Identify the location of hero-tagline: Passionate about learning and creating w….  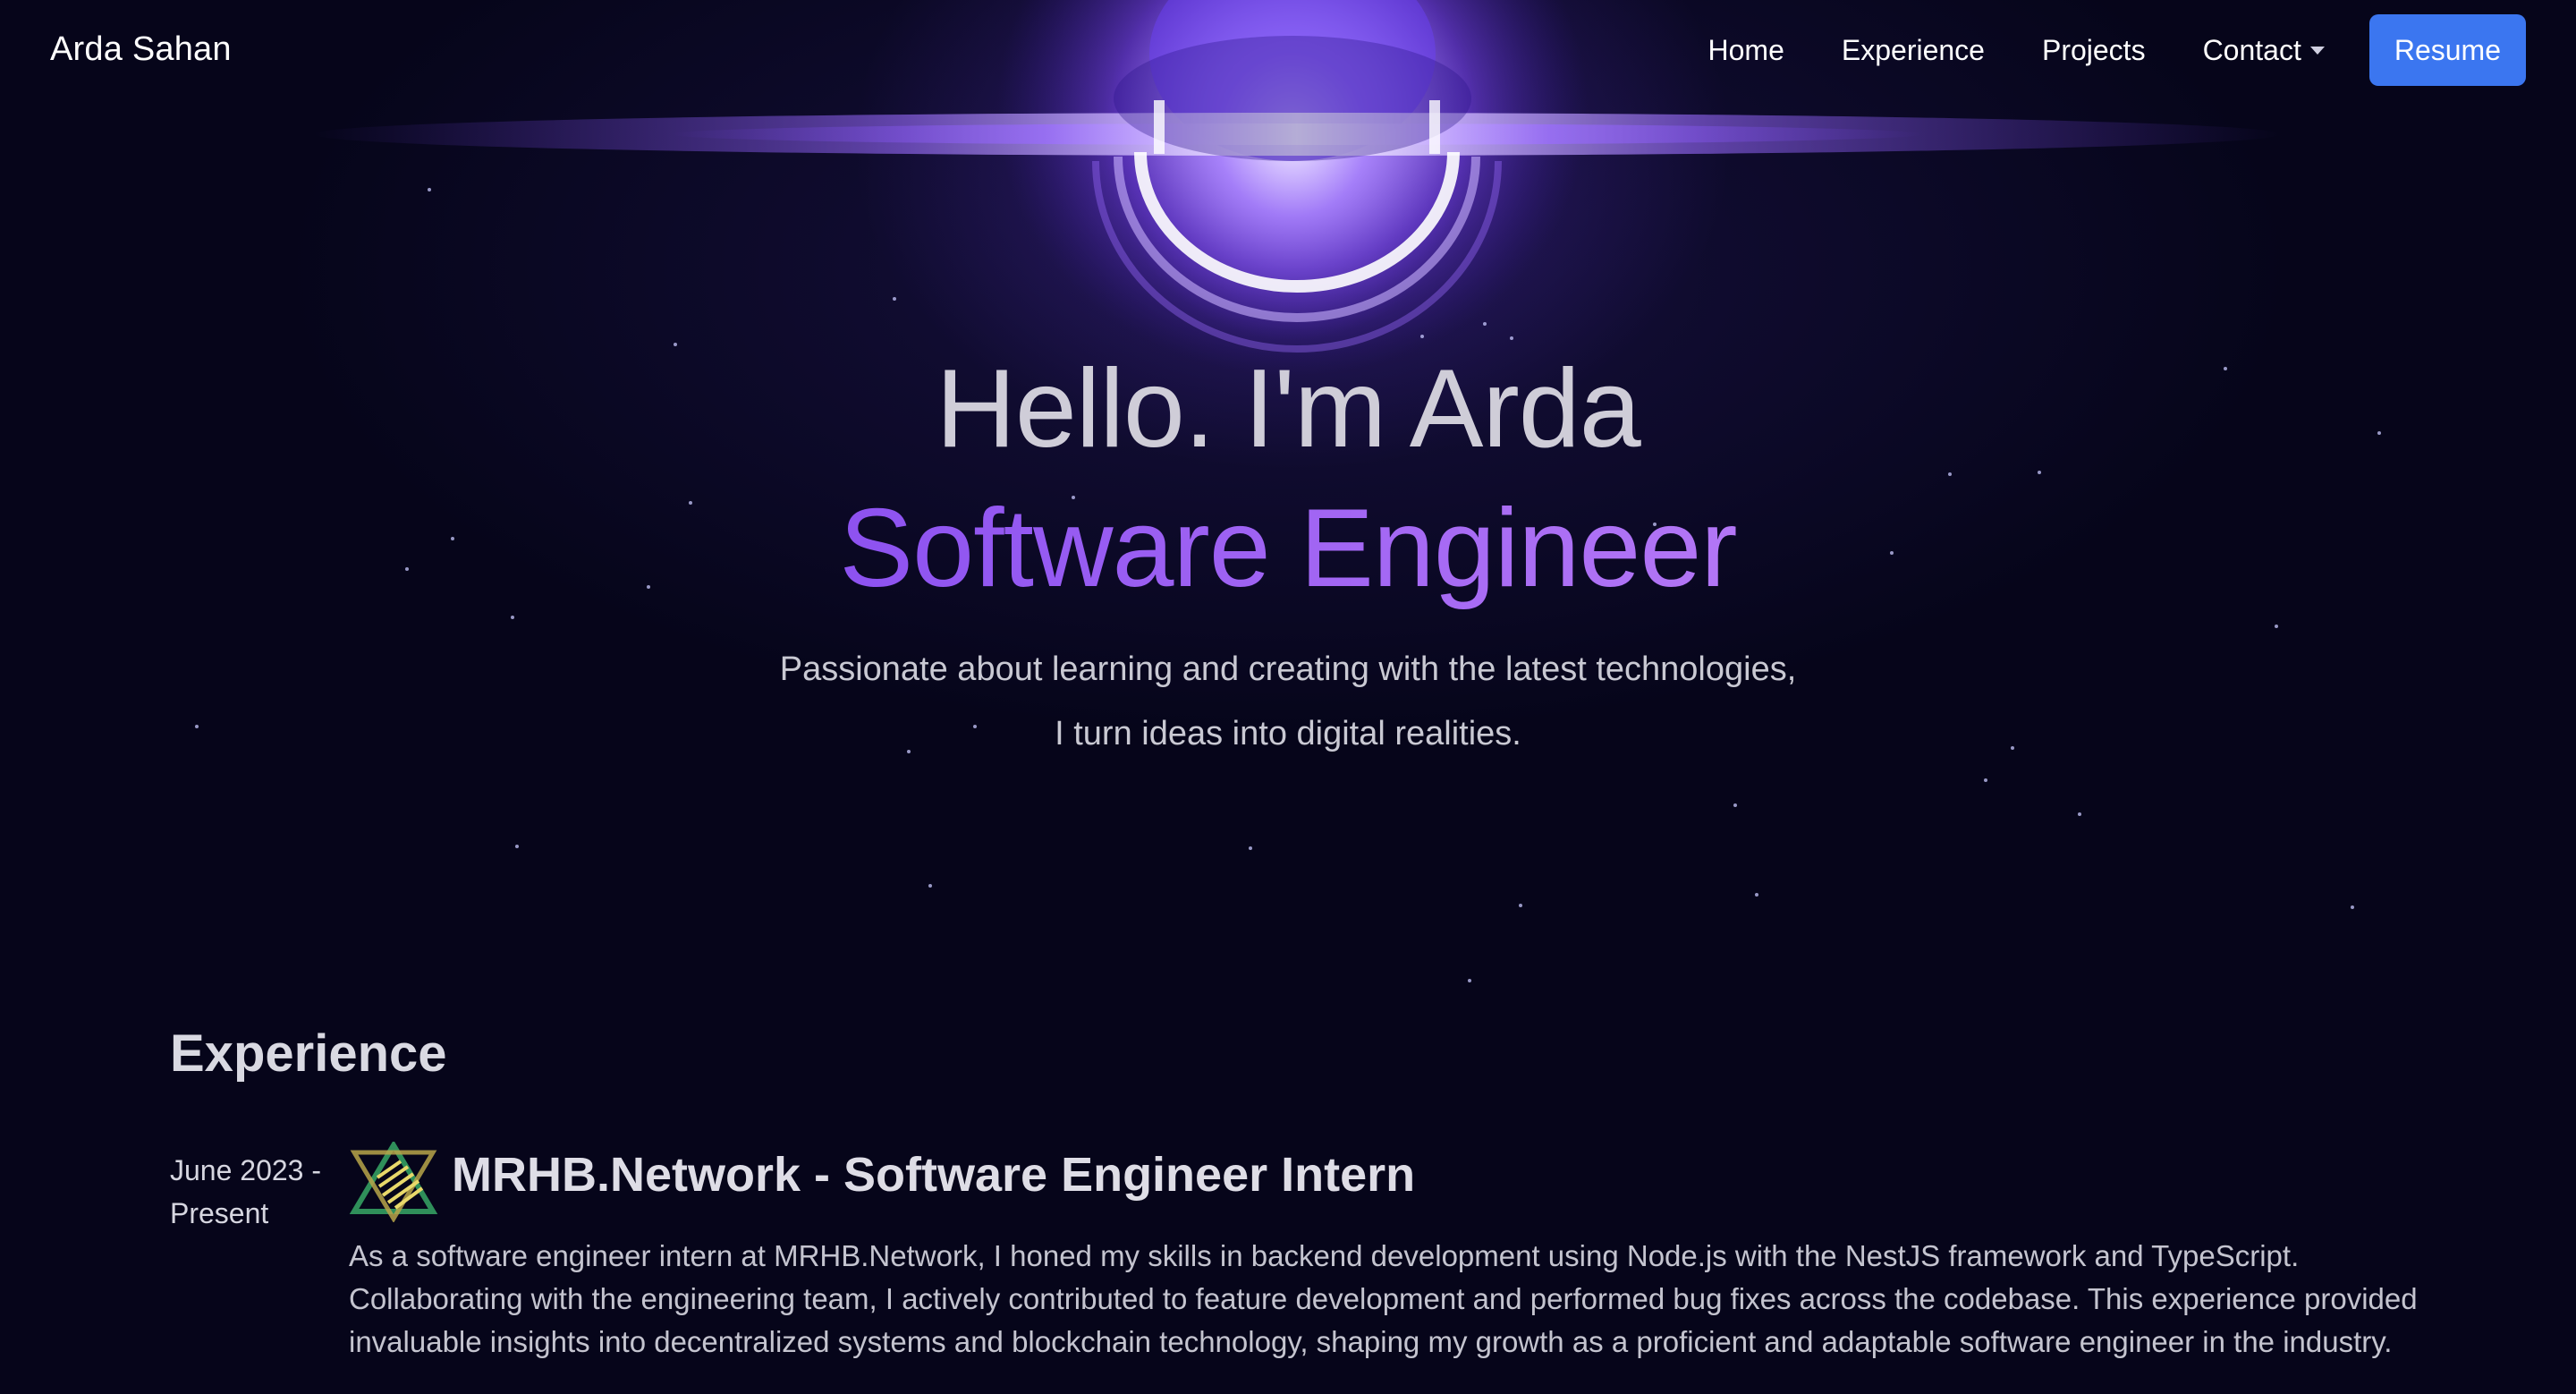
(1288, 701).